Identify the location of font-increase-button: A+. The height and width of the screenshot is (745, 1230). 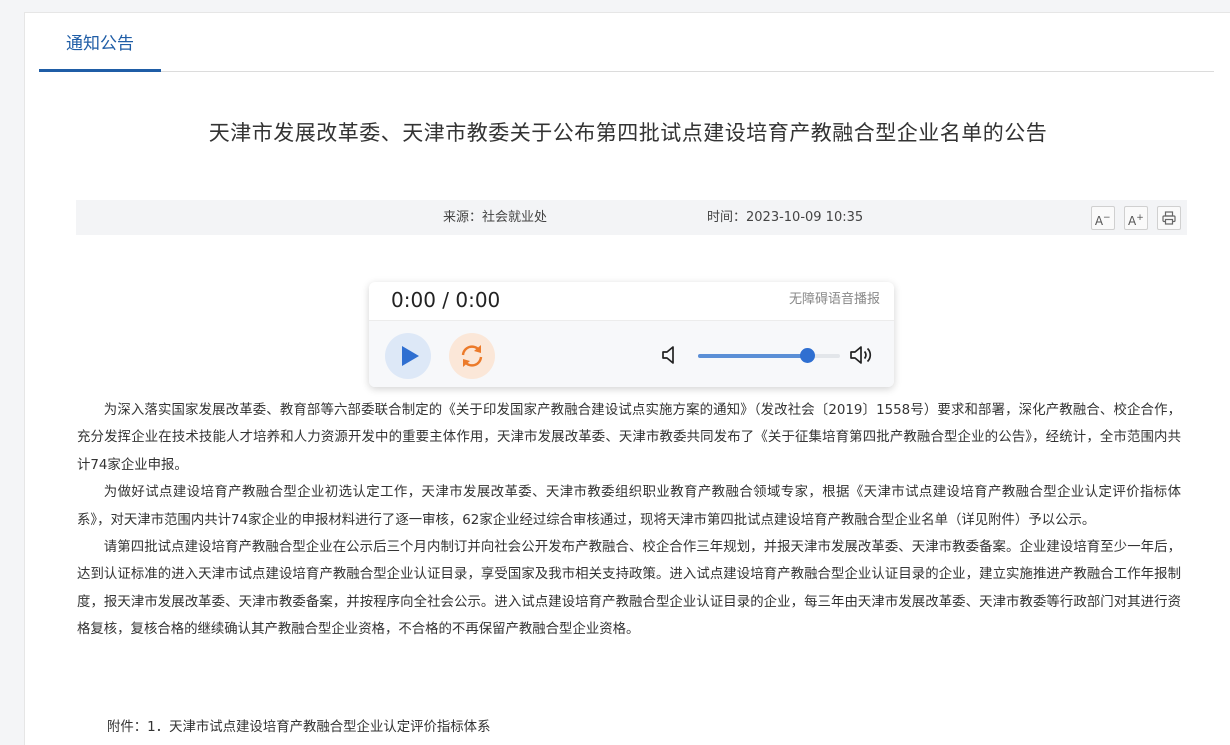
(1135, 218).